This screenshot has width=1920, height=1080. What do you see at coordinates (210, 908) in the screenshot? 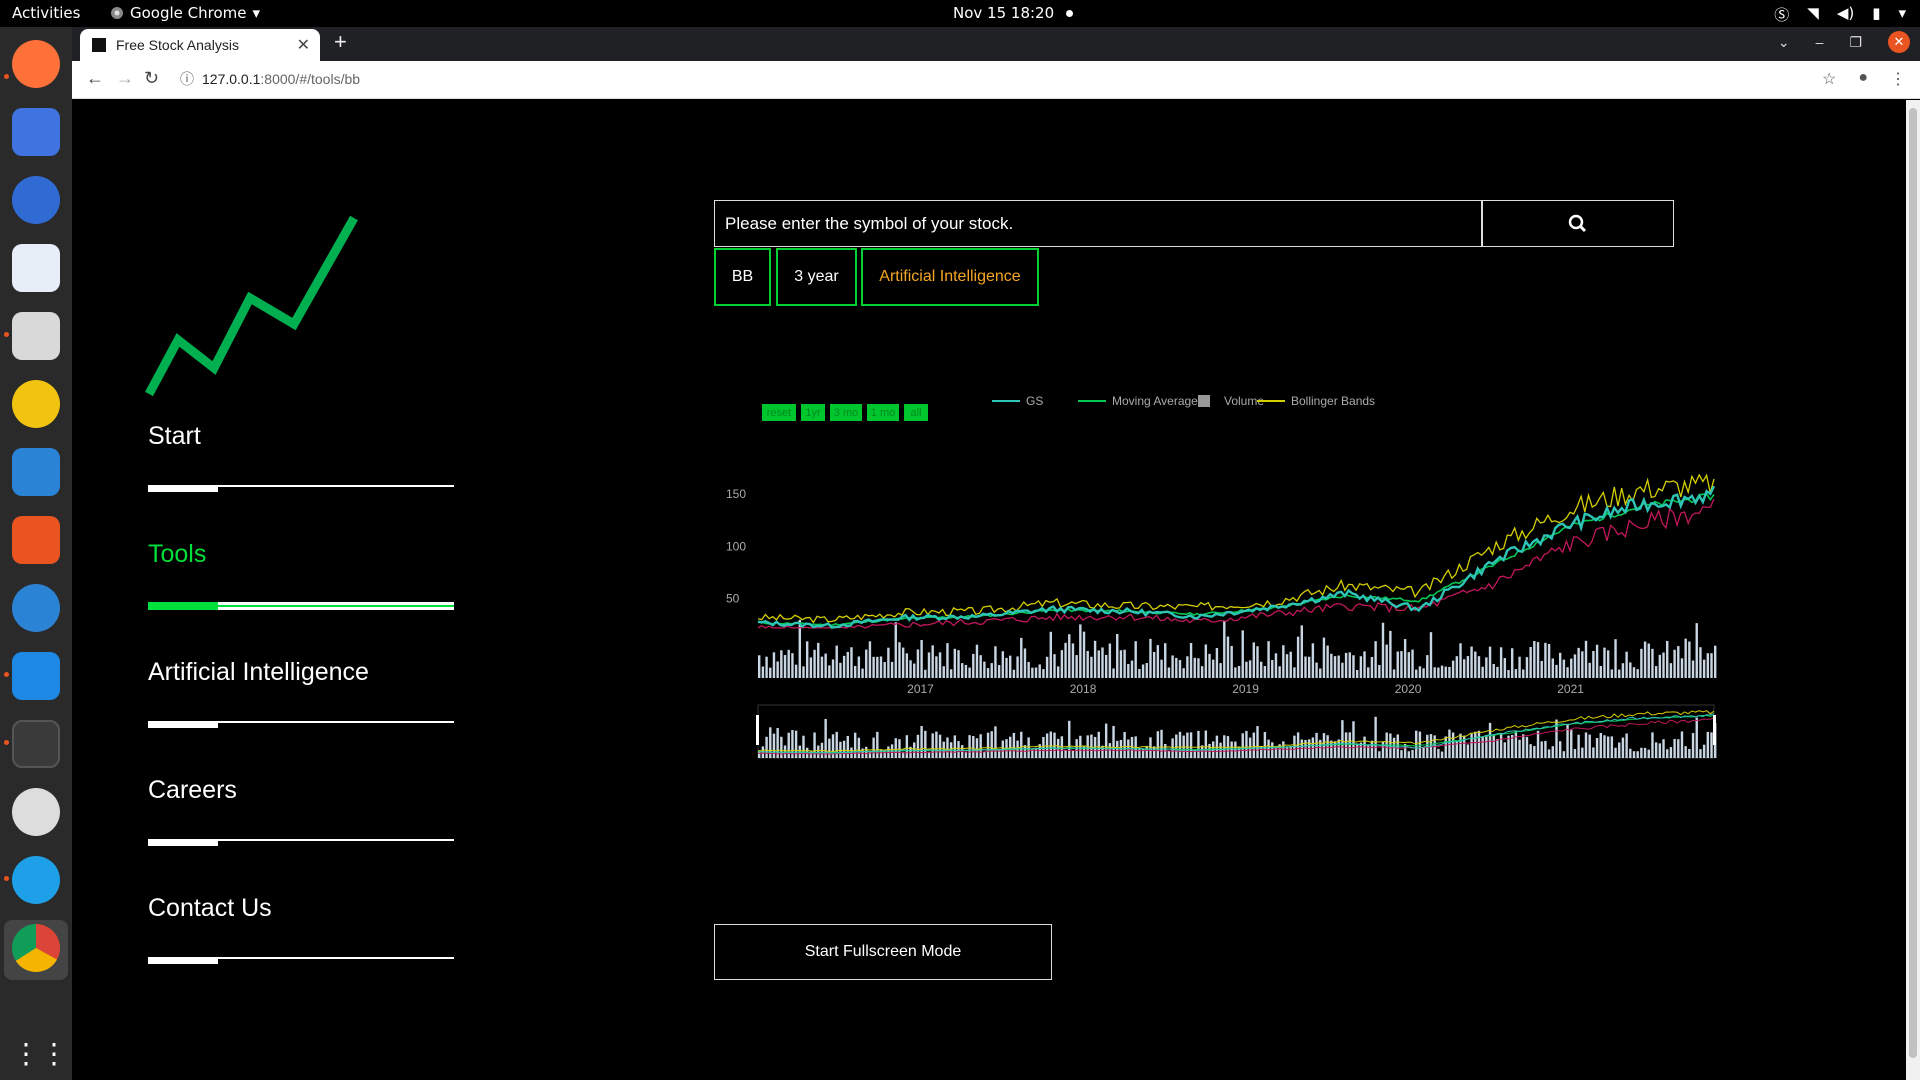
I see `nav-item-contact: Contact Us` at bounding box center [210, 908].